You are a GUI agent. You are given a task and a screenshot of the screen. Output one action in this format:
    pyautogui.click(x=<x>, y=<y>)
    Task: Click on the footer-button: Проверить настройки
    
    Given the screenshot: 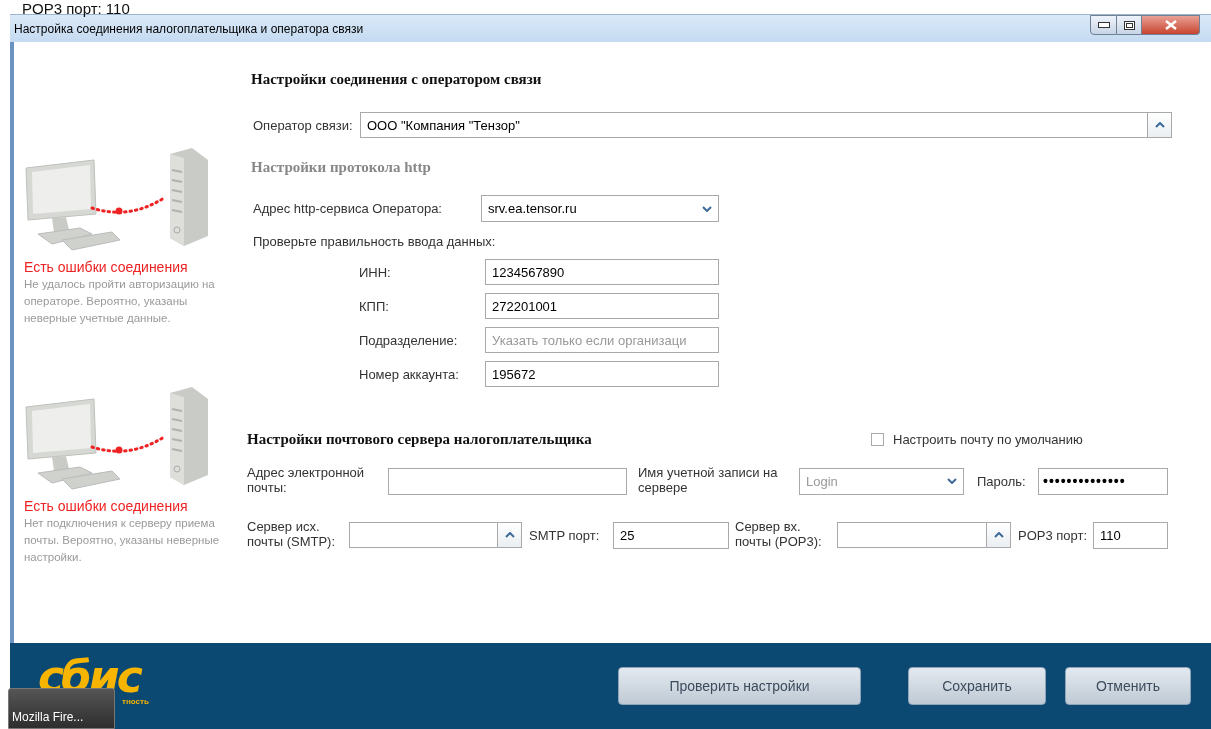 What is the action you would take?
    pyautogui.click(x=739, y=686)
    